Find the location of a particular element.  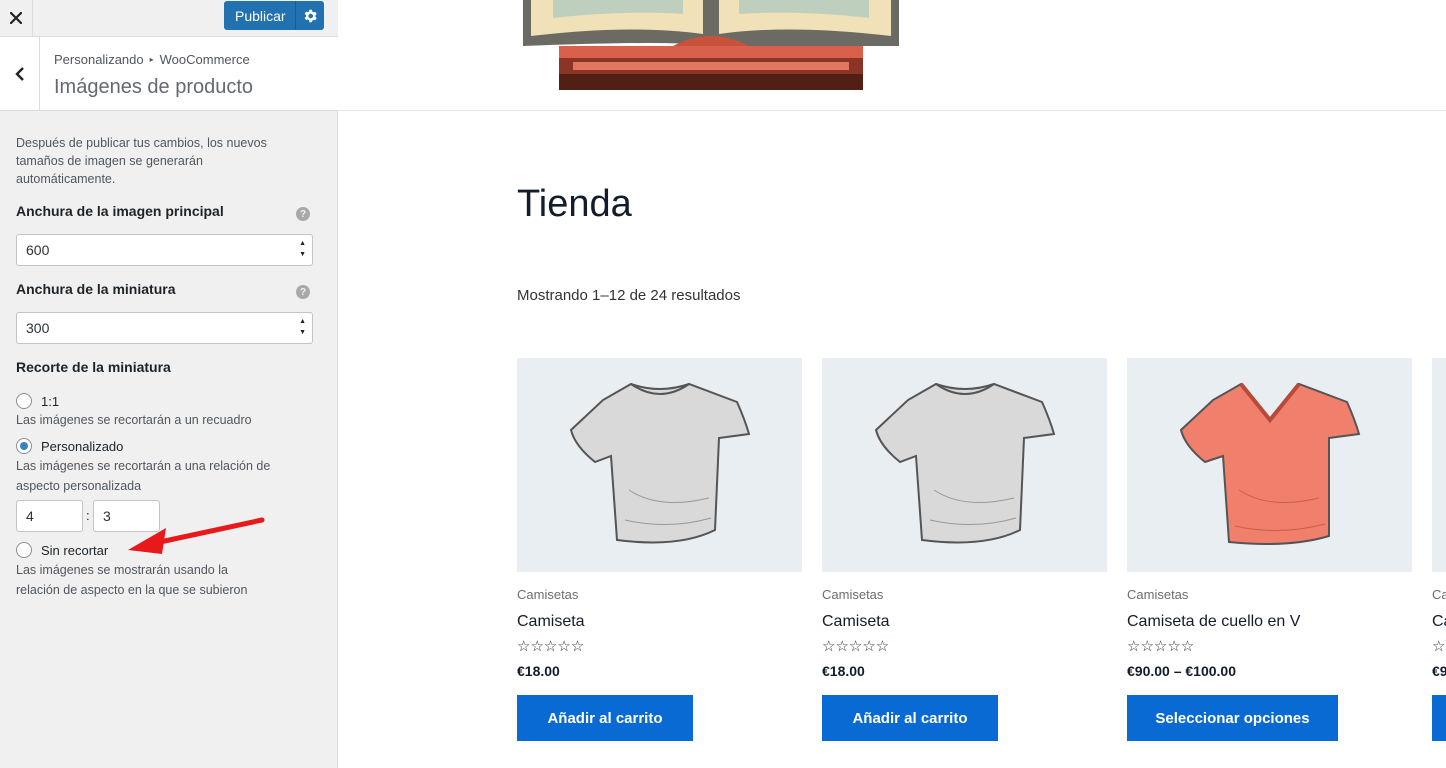

crop-option-description: Las imágenes se recortarán a un recuadro is located at coordinates (134, 420).